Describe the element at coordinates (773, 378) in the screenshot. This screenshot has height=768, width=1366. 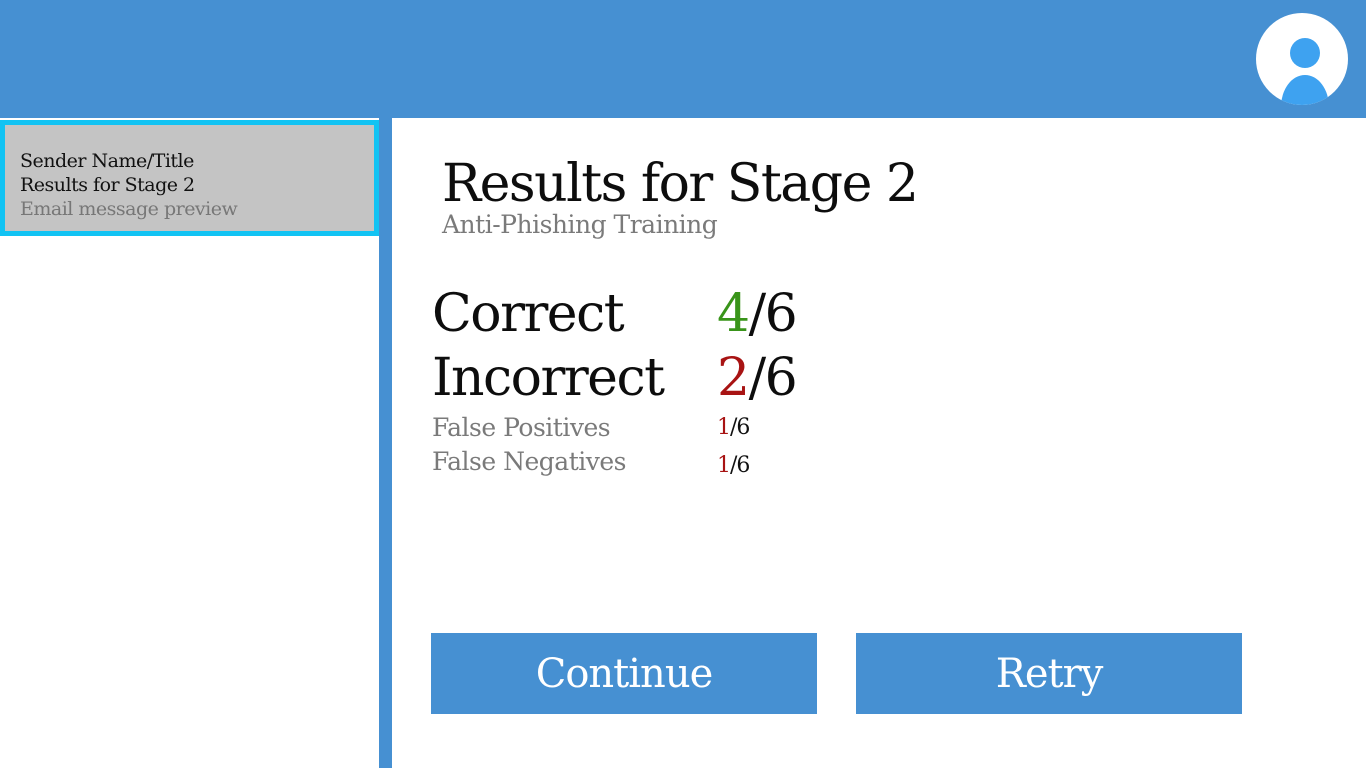
I see `incorrect-total: /6` at that location.